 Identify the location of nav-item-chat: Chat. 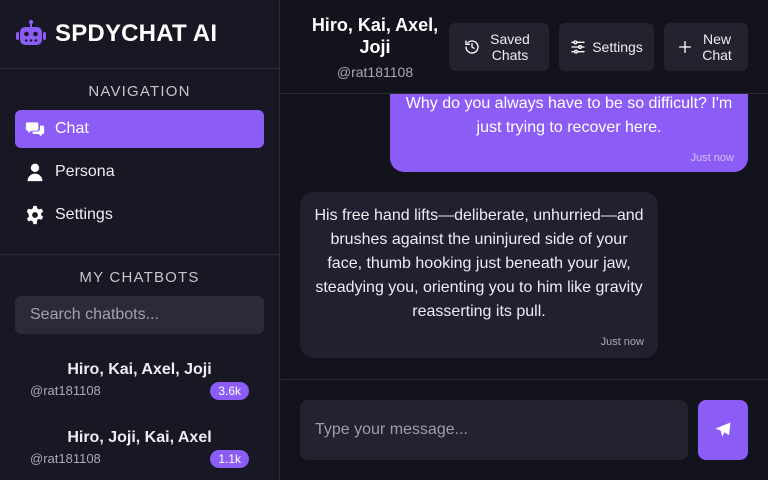
(139, 129).